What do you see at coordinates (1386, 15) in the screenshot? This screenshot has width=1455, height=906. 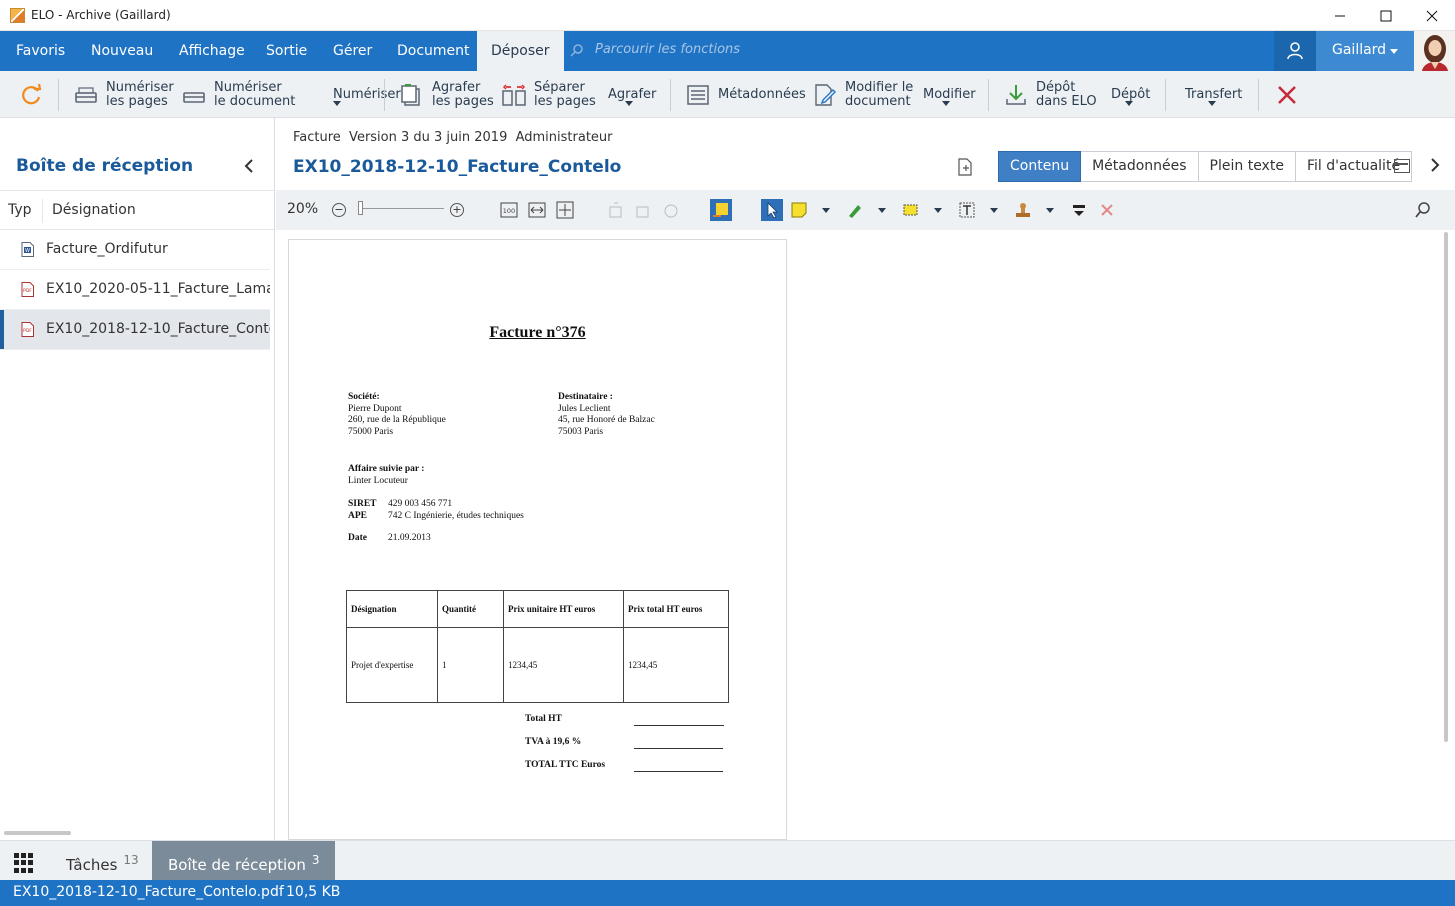 I see `maximize-button` at bounding box center [1386, 15].